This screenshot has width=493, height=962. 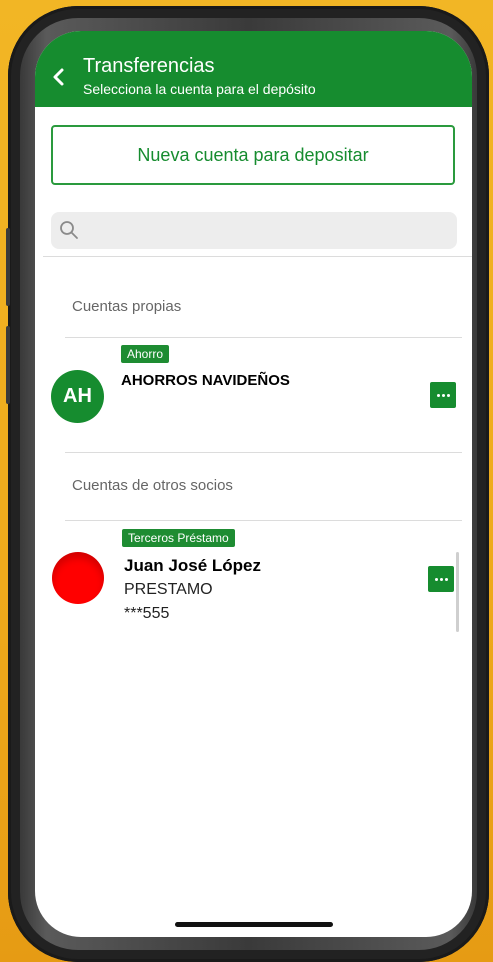 I want to click on search-icon, so click(x=69, y=230).